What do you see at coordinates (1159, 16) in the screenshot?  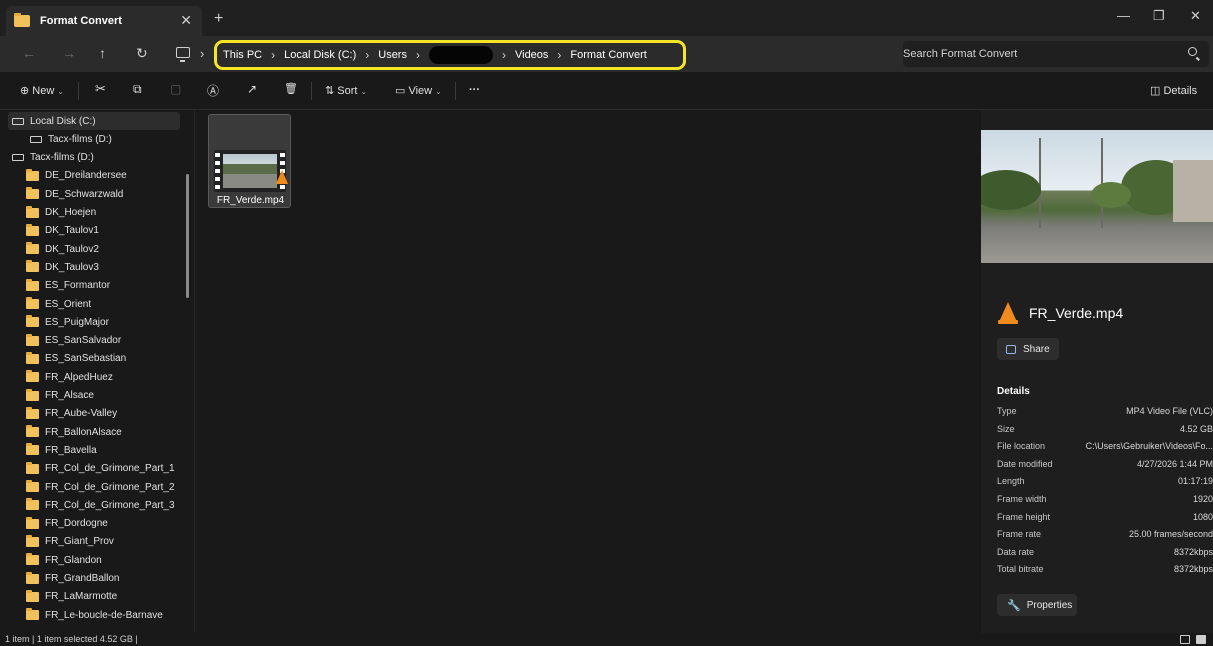 I see `maximize-button: ❐` at bounding box center [1159, 16].